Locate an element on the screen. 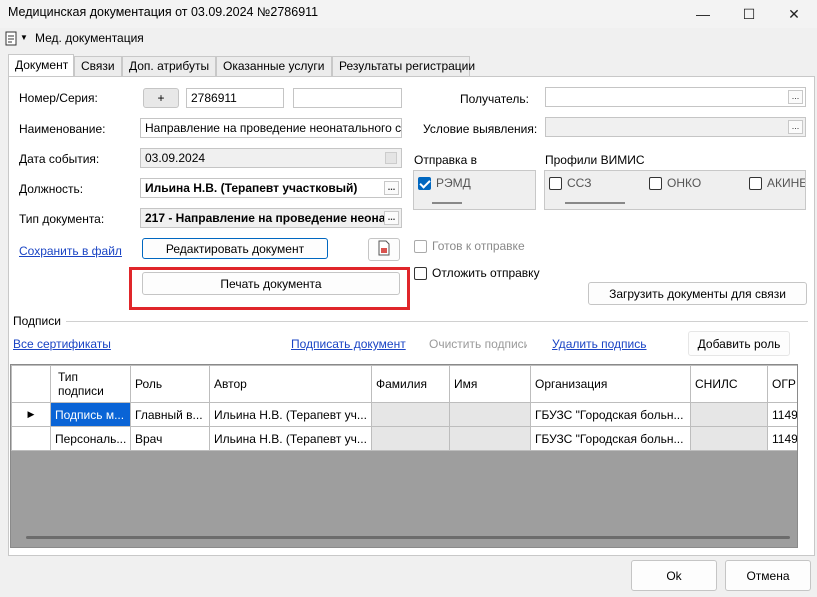 The height and width of the screenshot is (597, 817). document-sign-icon is located at coordinates (384, 249).